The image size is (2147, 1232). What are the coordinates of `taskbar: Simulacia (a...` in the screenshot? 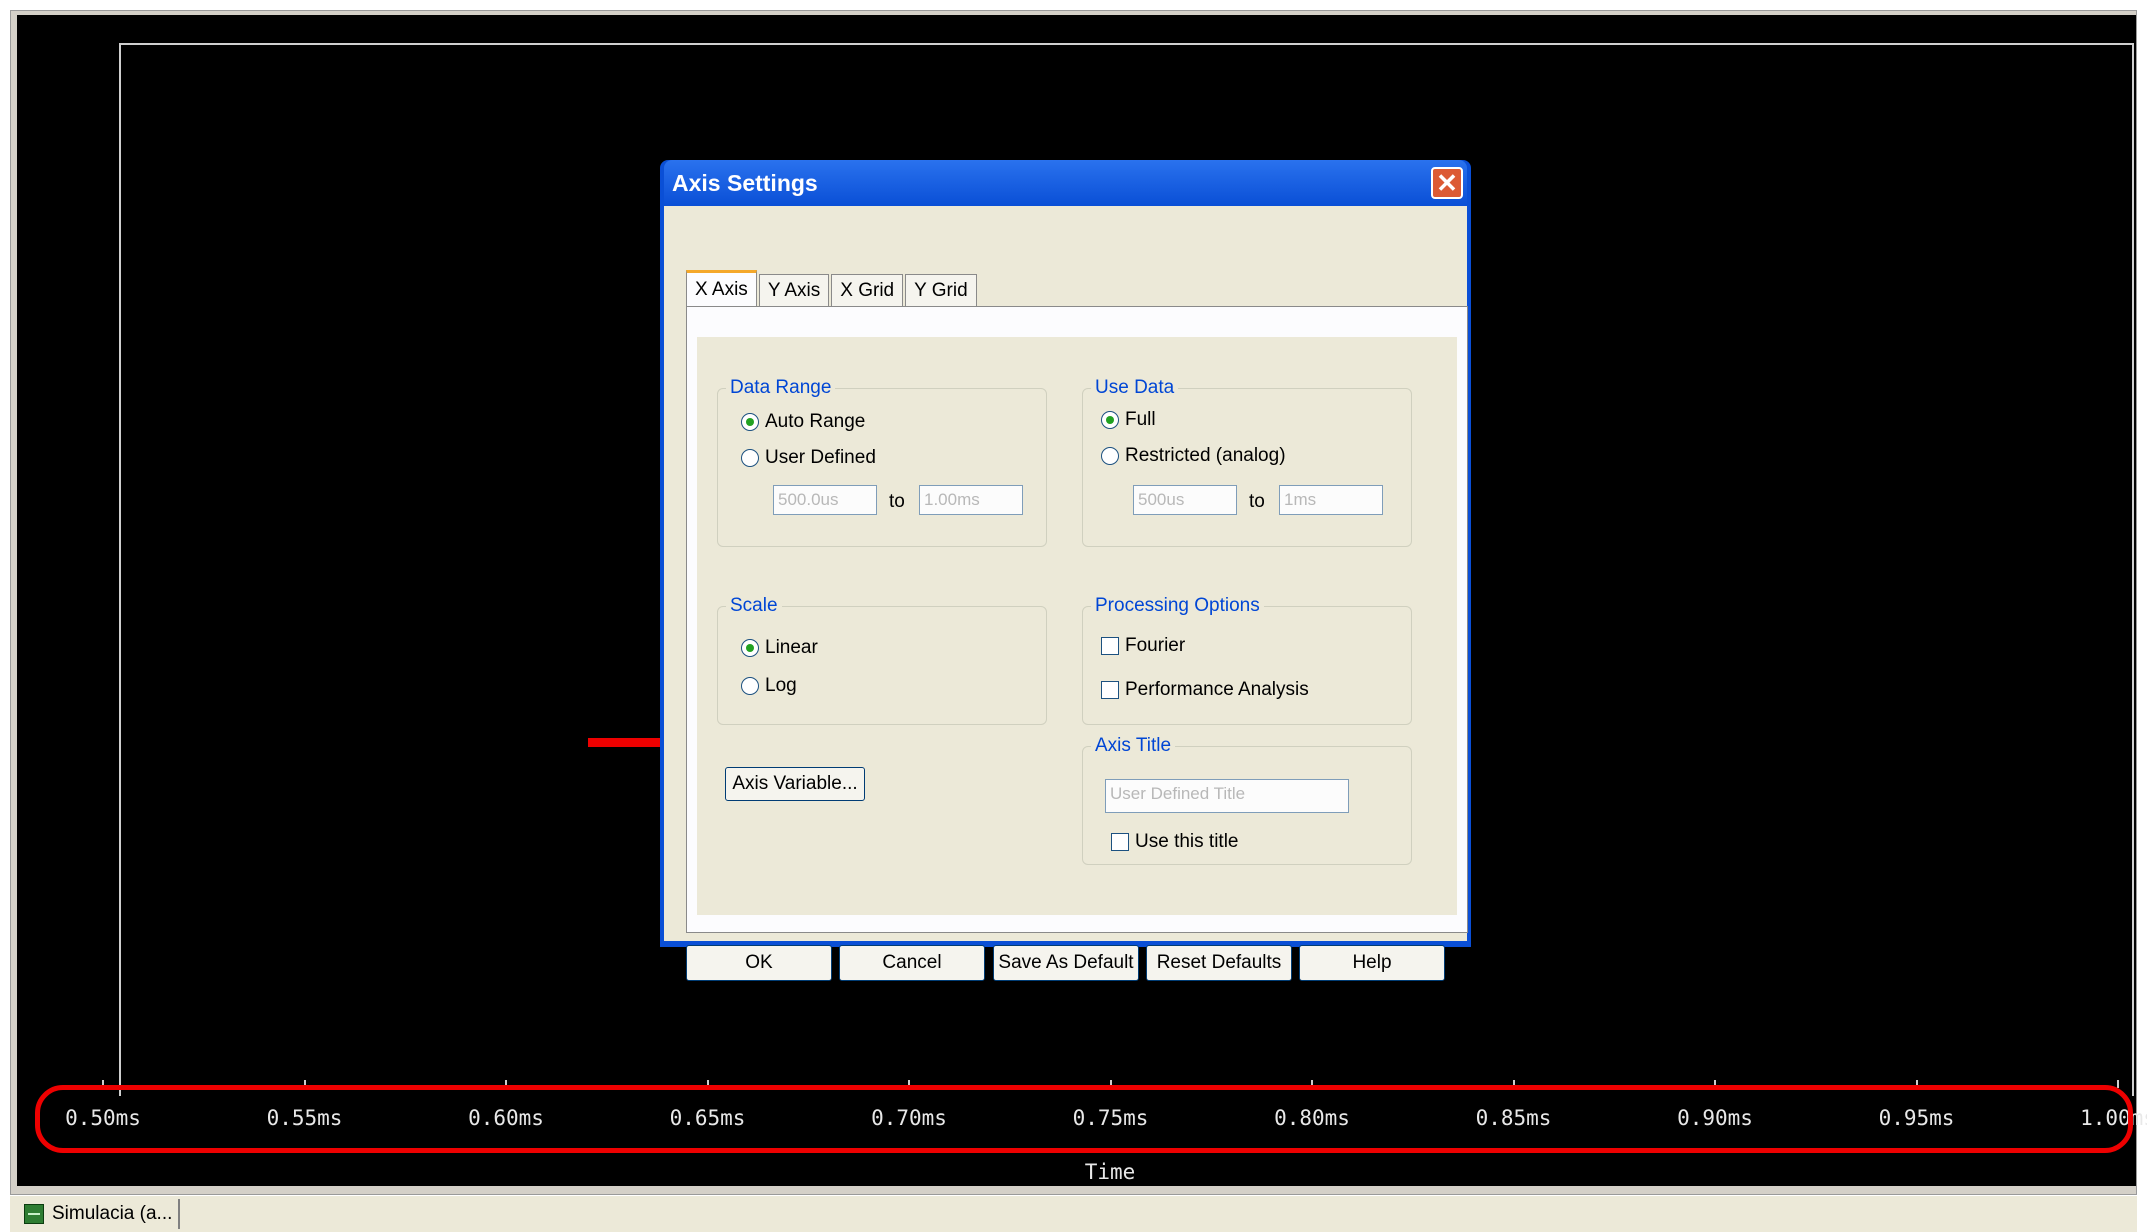 It's located at (1073, 1213).